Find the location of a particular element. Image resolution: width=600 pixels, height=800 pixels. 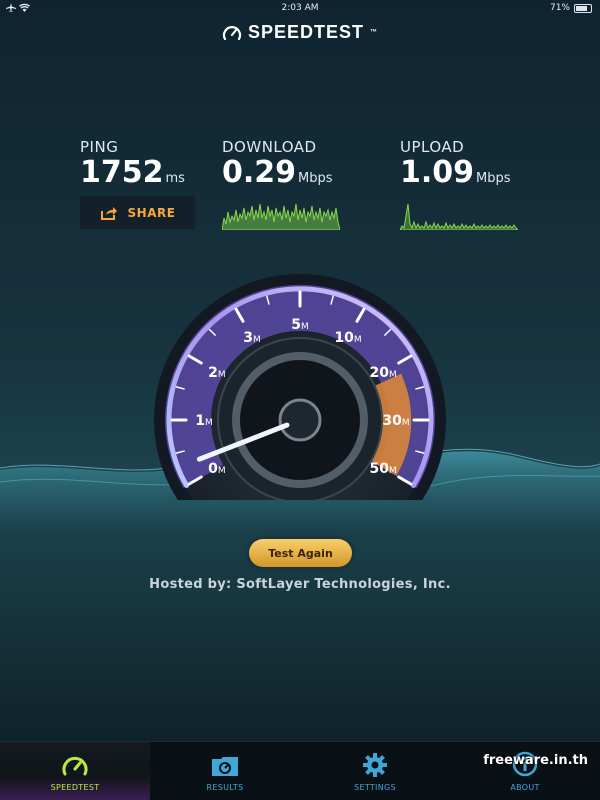

tab-settings-label: SETTINGS is located at coordinates (375, 787).